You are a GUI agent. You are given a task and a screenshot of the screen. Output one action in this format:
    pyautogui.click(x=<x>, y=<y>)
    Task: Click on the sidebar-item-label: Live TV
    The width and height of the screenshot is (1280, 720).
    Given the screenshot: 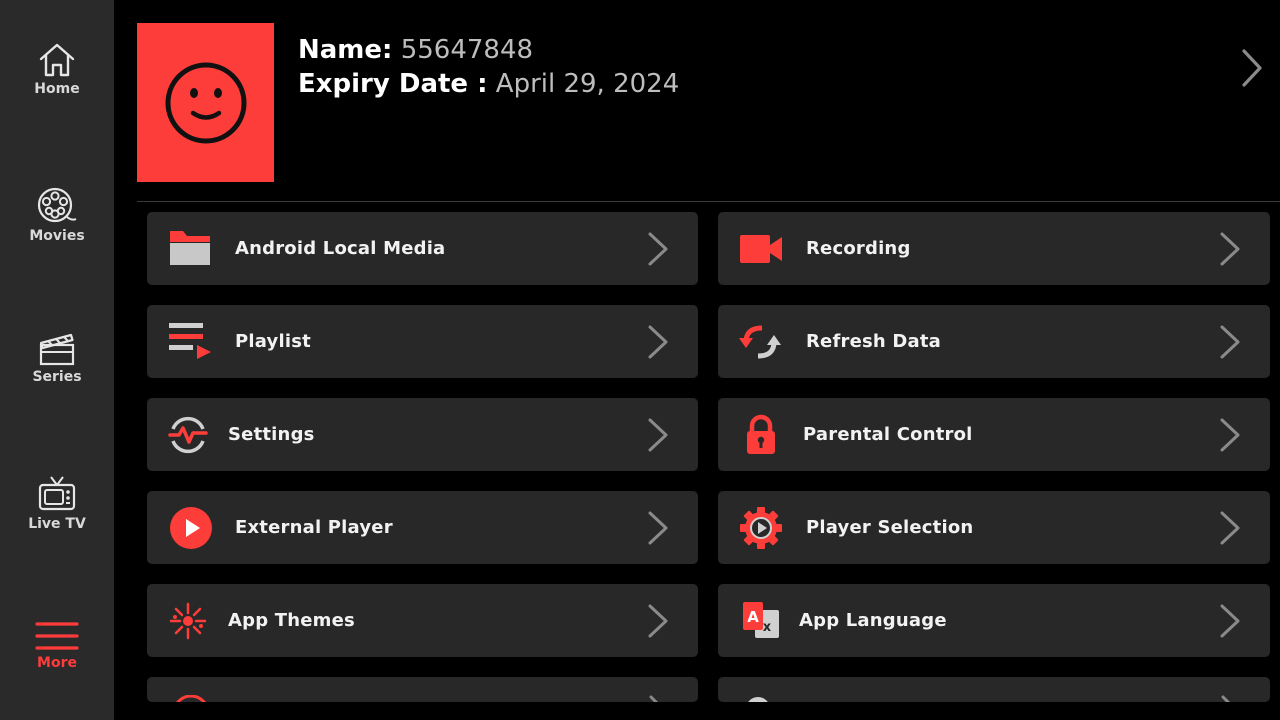 What is the action you would take?
    pyautogui.click(x=57, y=524)
    